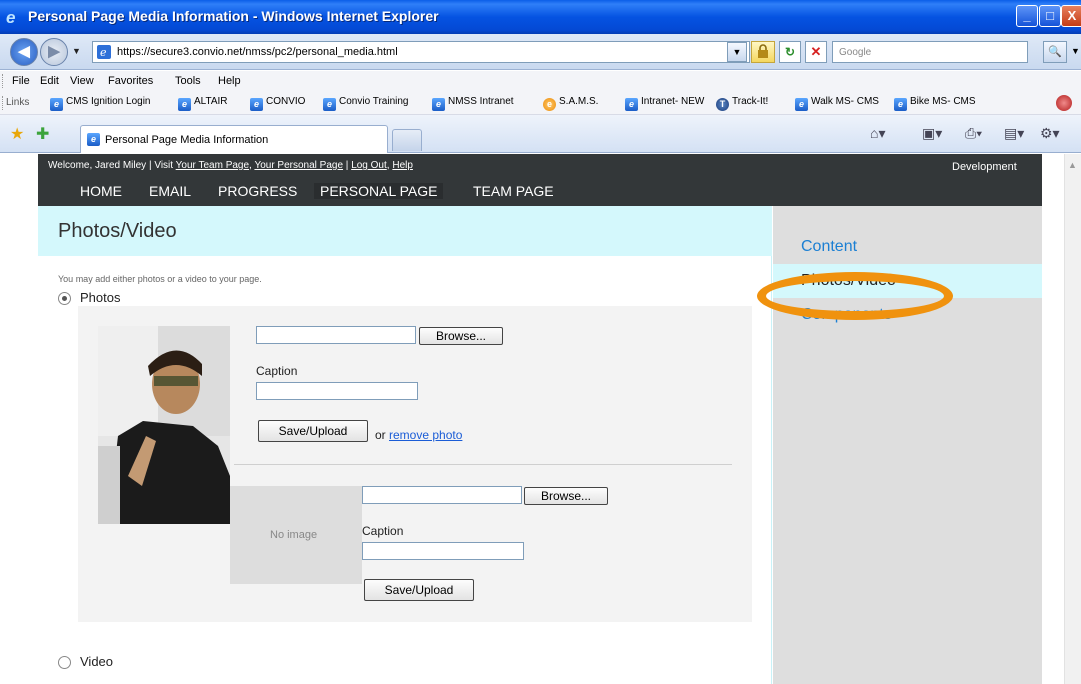  Describe the element at coordinates (513, 191) in the screenshot. I see `nav-team-page: TEAM PAGE` at that location.